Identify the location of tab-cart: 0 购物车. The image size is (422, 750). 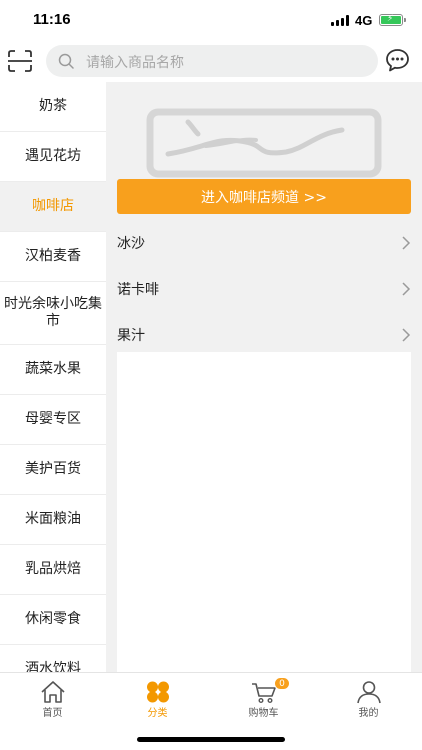
(263, 697).